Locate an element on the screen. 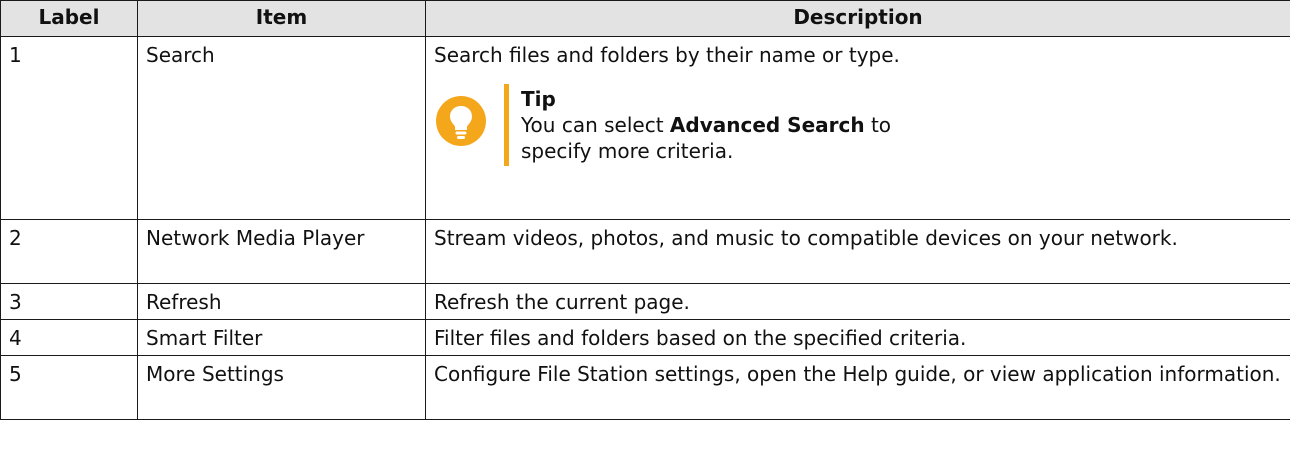 This screenshot has width=1290, height=459. table-header-row: Label Item Description is located at coordinates (645, 18).